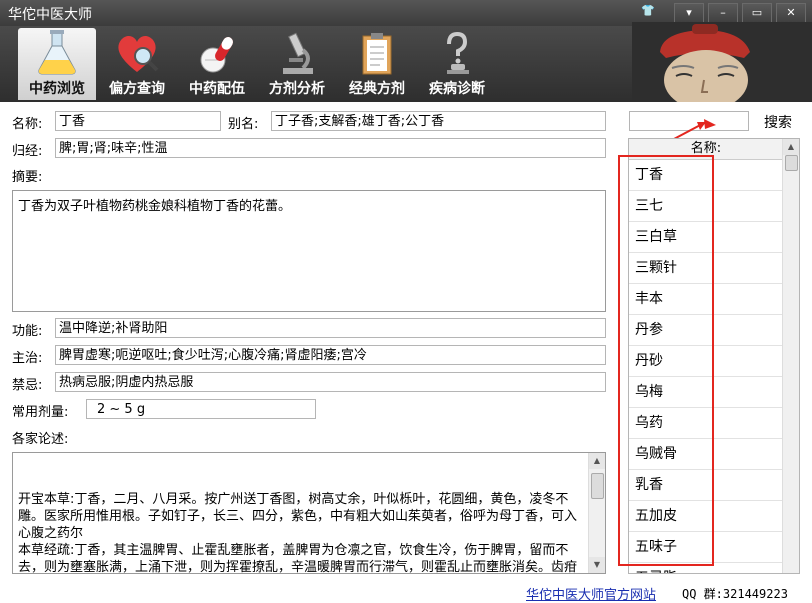 The image size is (812, 603). I want to click on name-label: 名称:, so click(27, 124).